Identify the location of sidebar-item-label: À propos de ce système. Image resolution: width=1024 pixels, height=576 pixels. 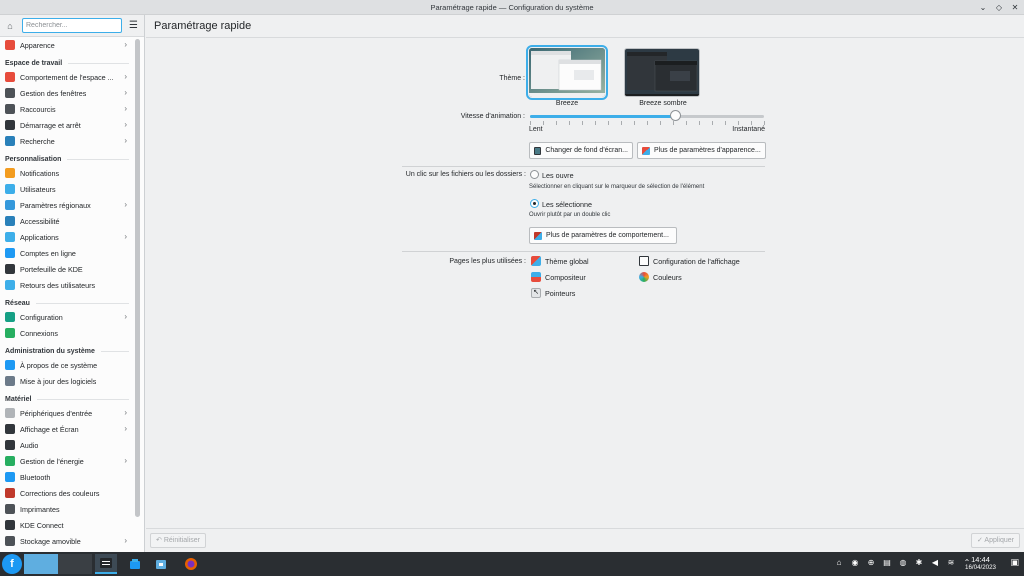
(59, 365).